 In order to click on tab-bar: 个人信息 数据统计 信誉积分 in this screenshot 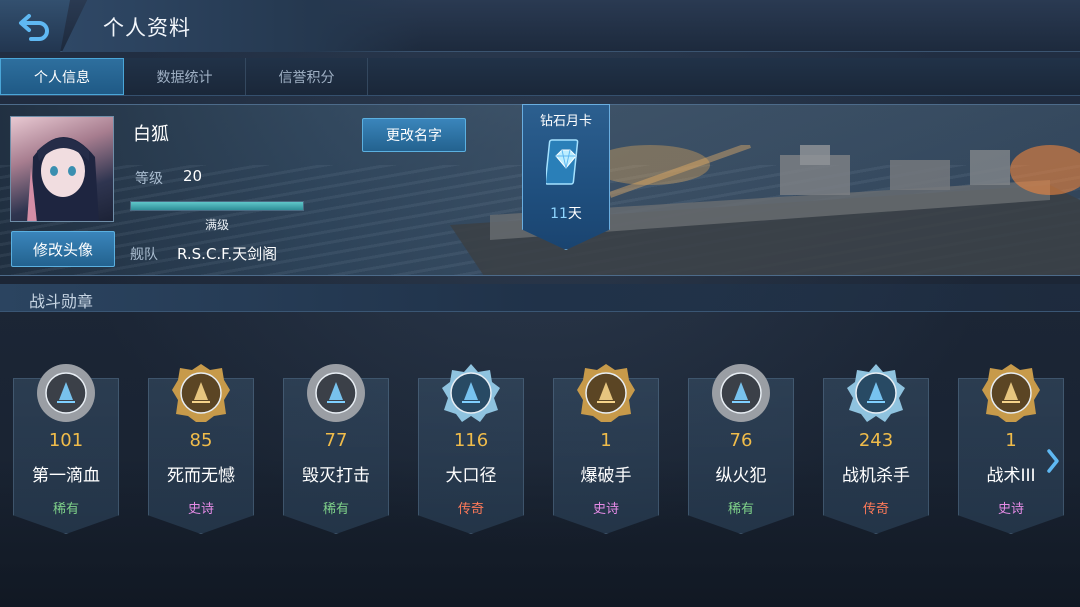, I will do `click(540, 77)`.